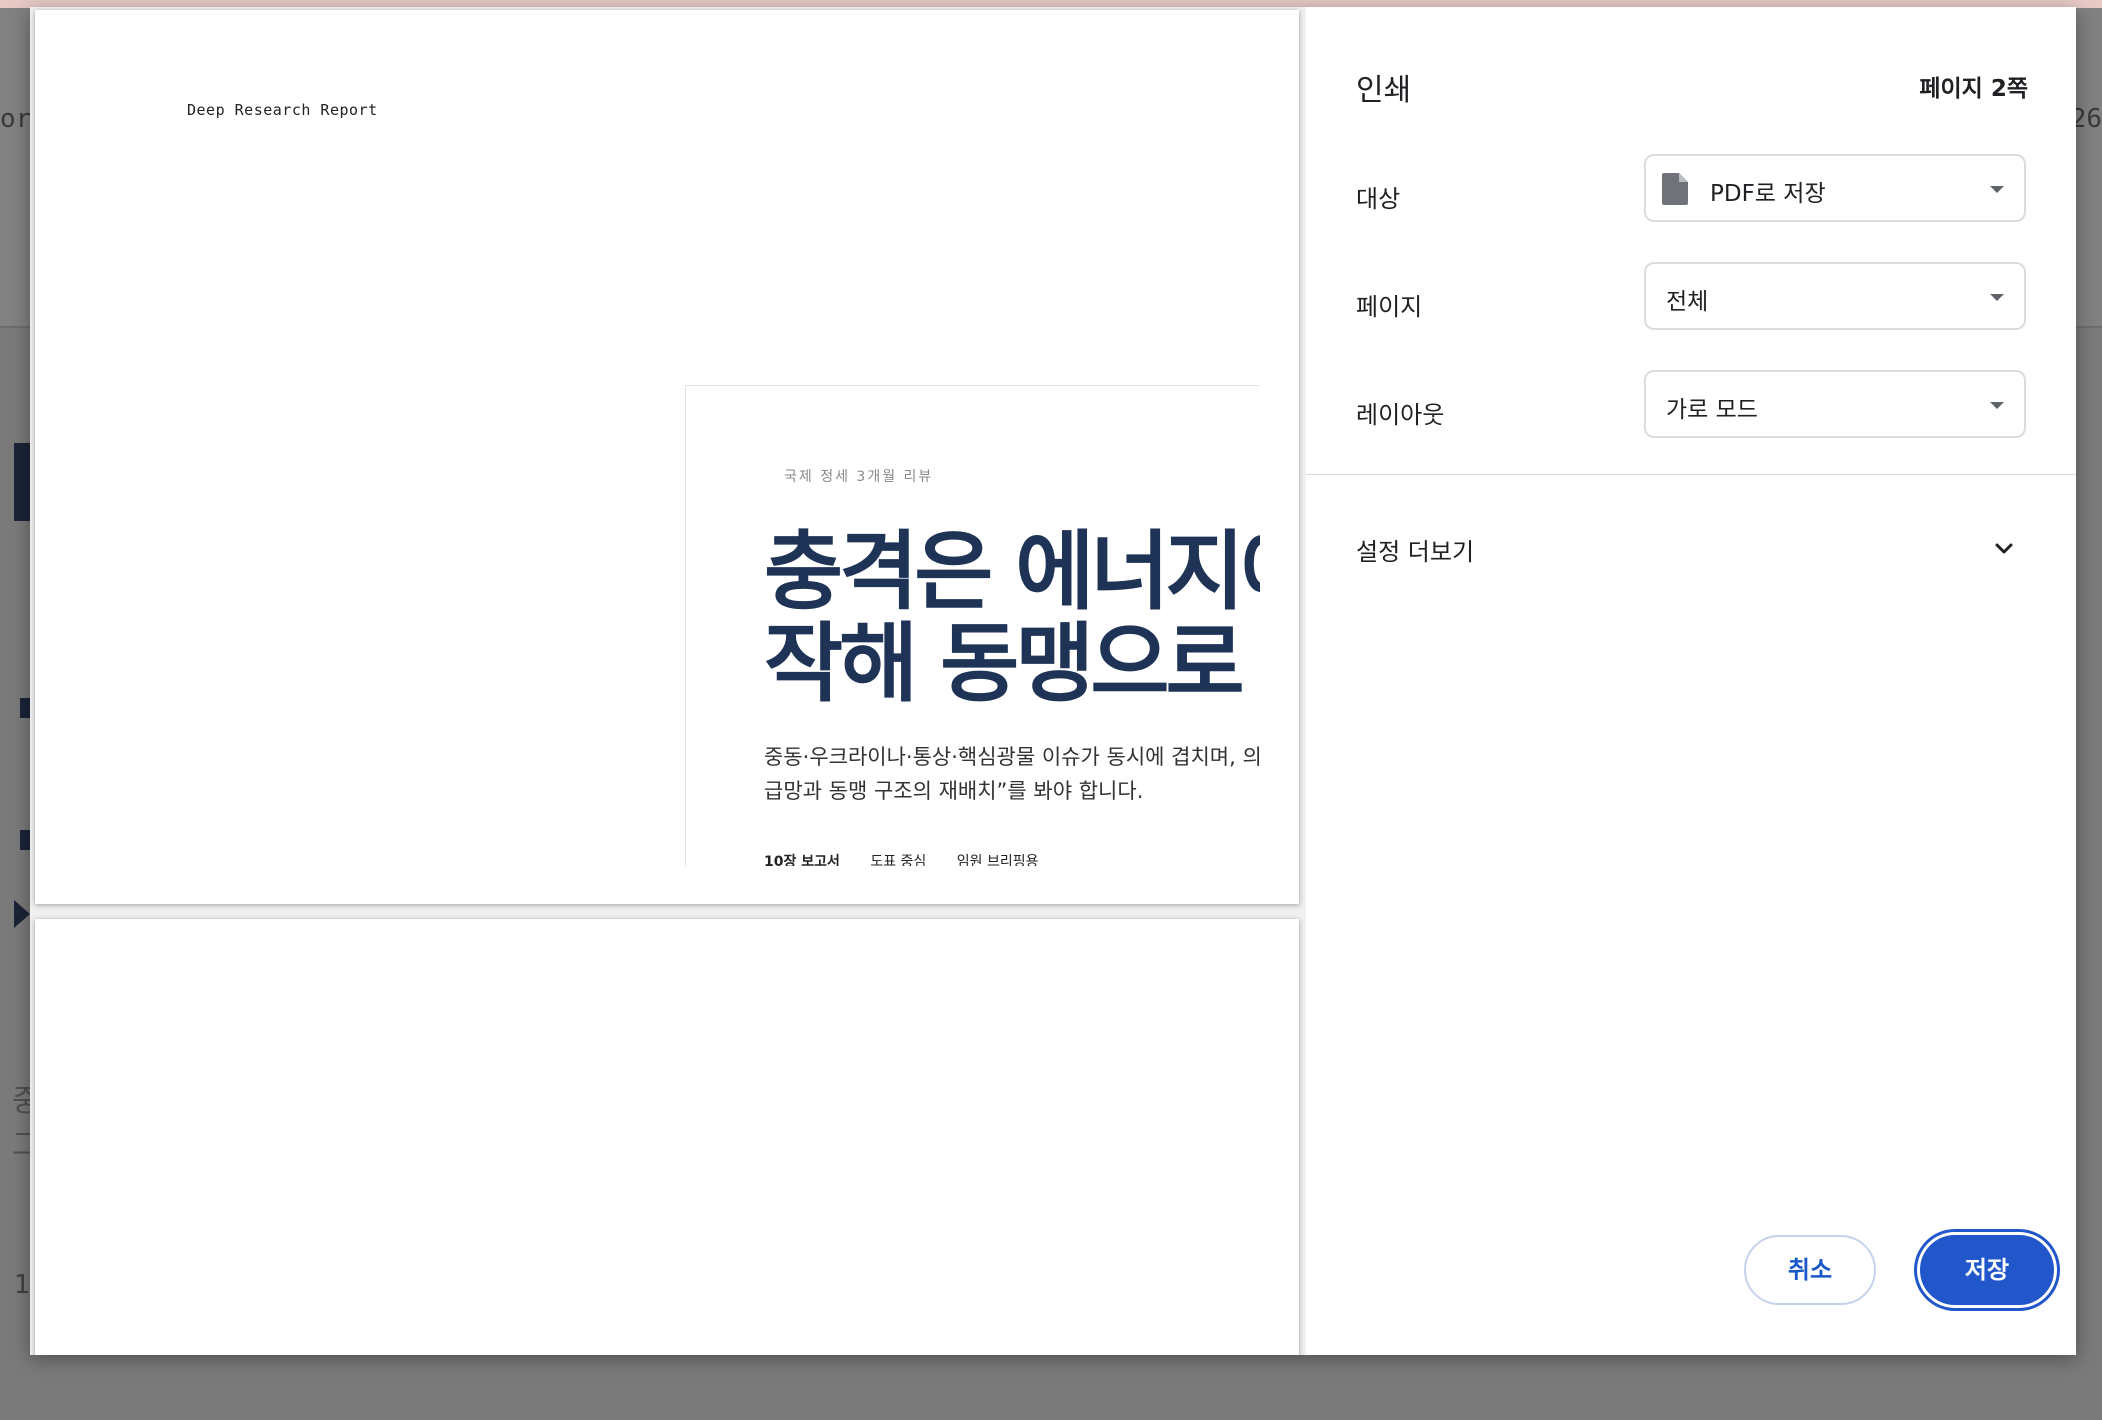 This screenshot has width=2102, height=1420. What do you see at coordinates (859, 477) in the screenshot?
I see `cover-kicker: 국제 정세 3개월 리뷰` at bounding box center [859, 477].